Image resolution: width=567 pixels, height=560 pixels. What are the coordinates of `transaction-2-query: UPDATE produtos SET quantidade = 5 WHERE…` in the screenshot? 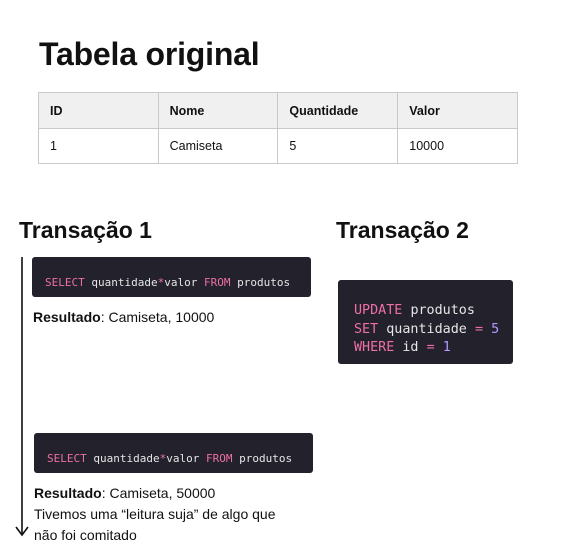 It's located at (425, 322).